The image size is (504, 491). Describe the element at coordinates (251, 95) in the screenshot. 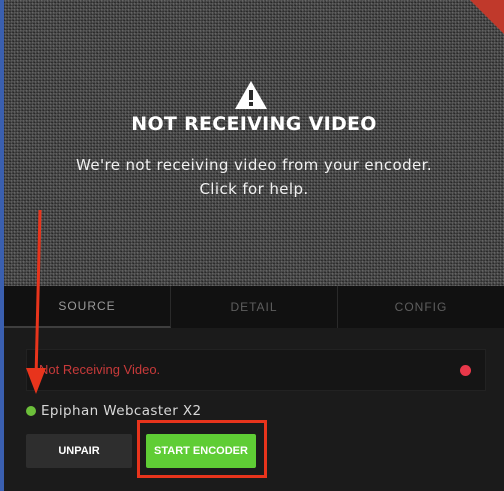

I see `warning-triangle-icon` at that location.